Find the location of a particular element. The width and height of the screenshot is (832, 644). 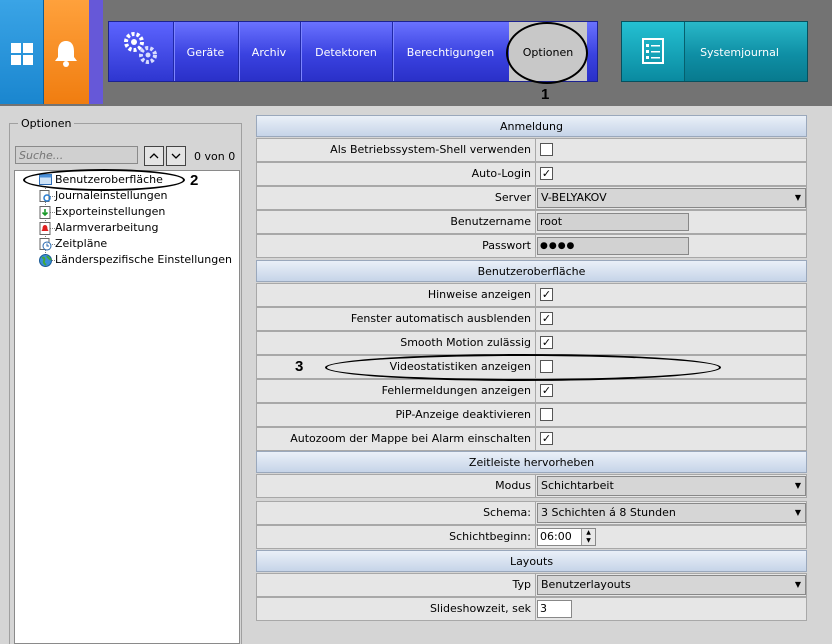

tree-item-laenderspezifisch: Länderspezifische Einstellungen is located at coordinates (143, 260).